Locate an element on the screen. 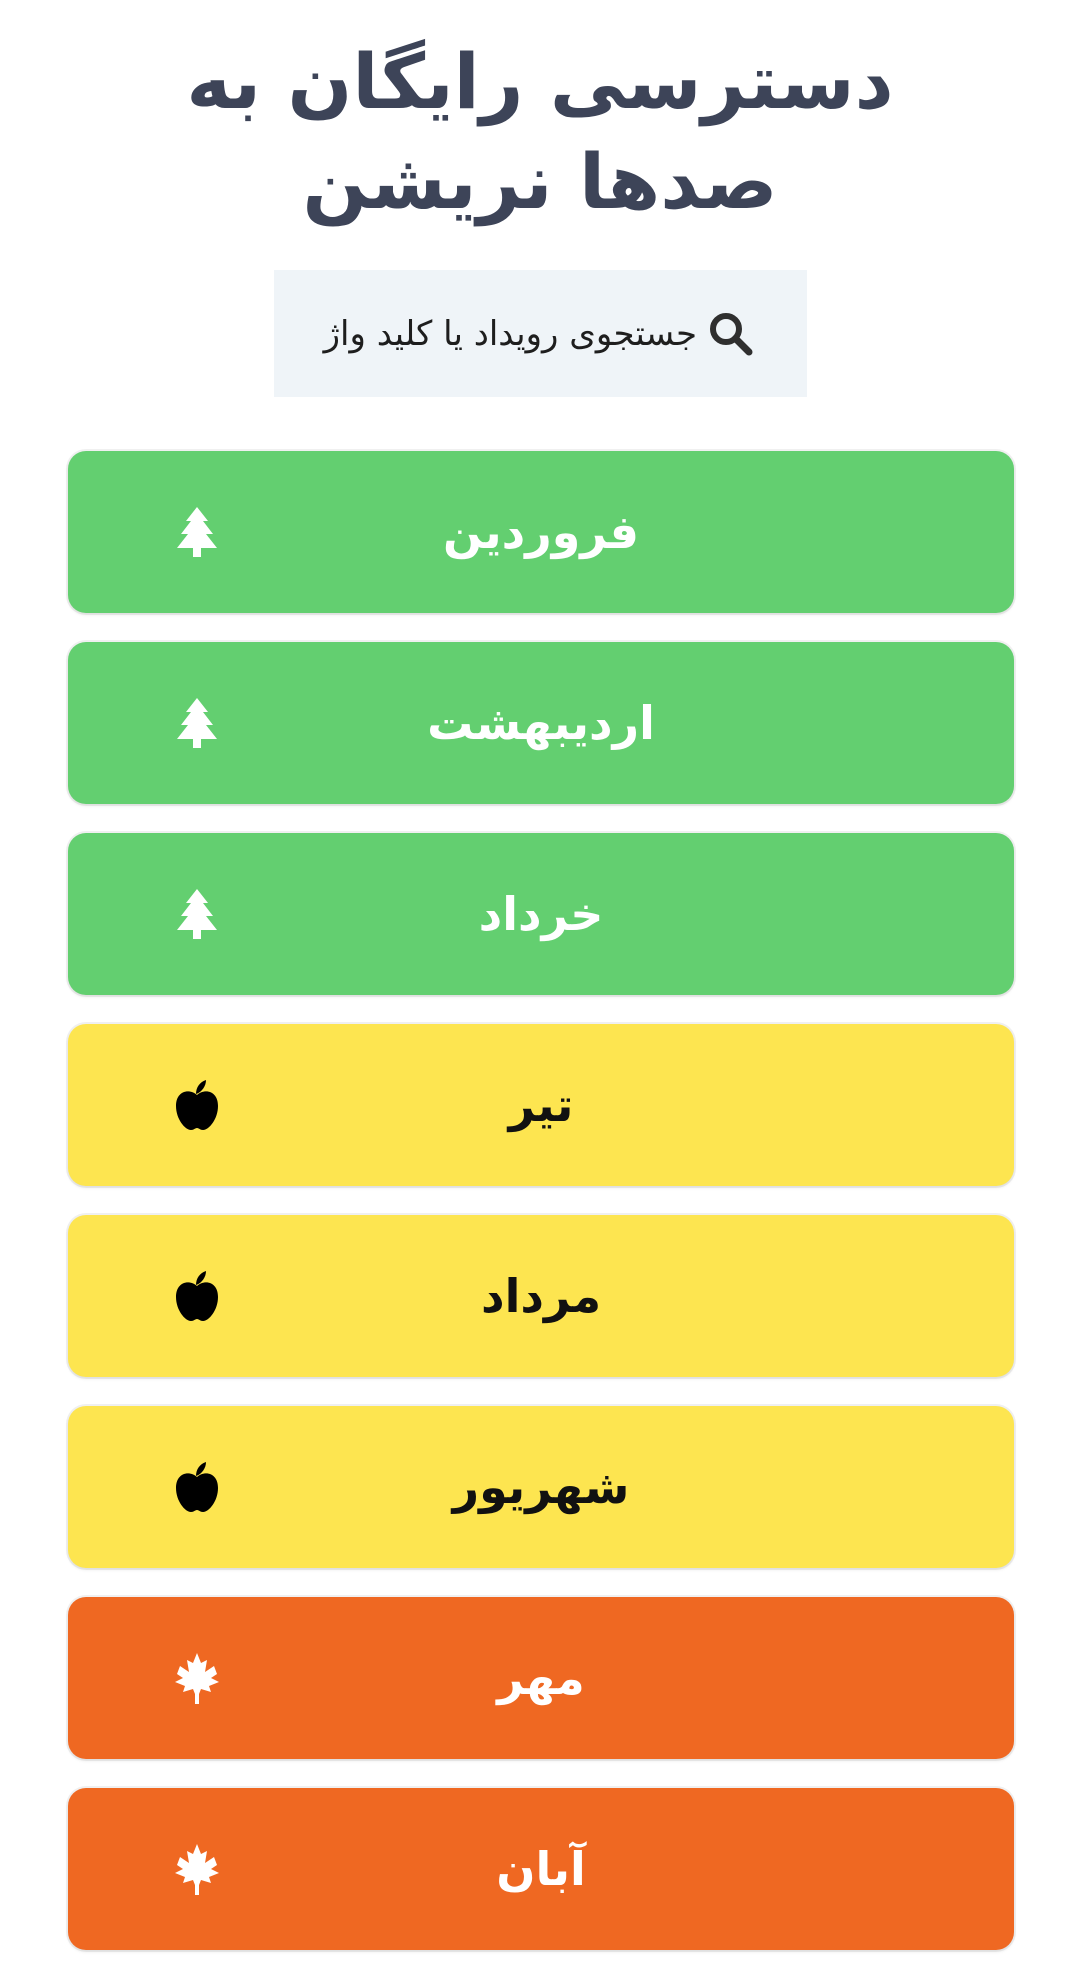  month-button-ordibehesht: اردیبهشت is located at coordinates (541, 723).